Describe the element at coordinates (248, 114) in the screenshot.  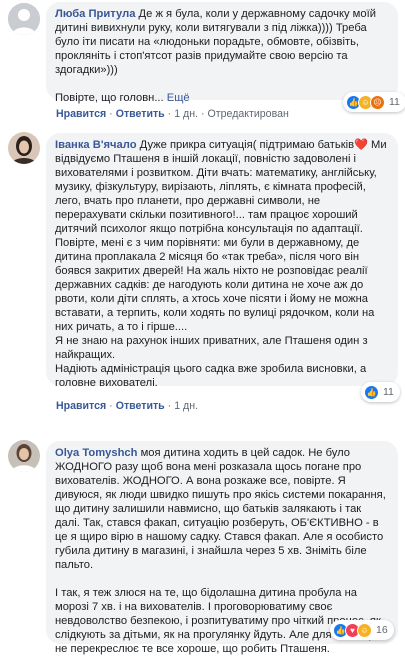
I see `edited-label: Отредактирован` at that location.